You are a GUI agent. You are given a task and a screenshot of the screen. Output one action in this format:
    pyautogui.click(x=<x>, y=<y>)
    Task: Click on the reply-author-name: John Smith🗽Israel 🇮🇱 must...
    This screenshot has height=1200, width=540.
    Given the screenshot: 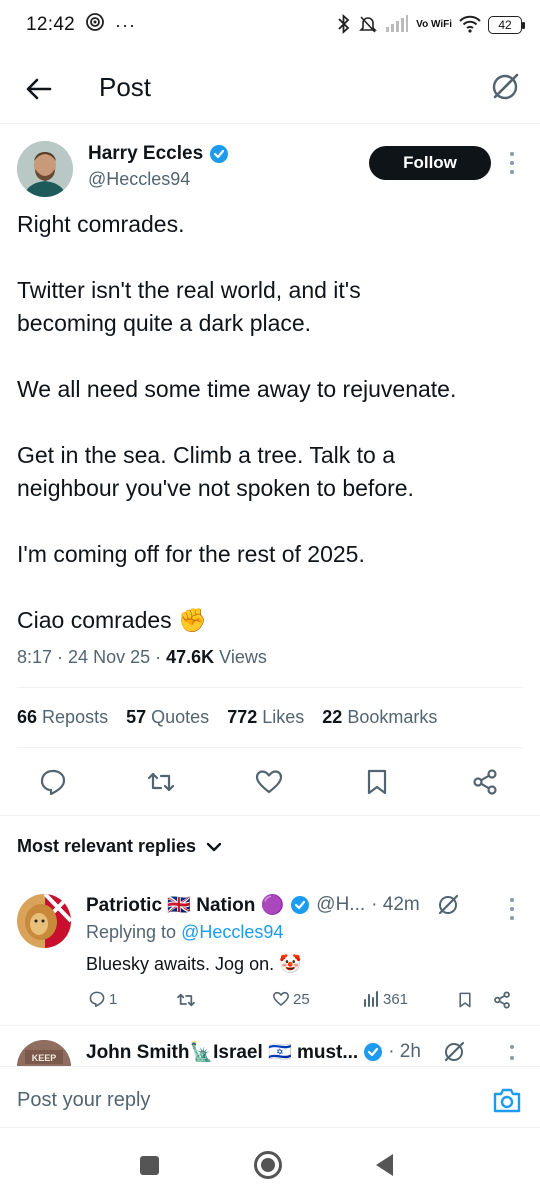 What is the action you would take?
    pyautogui.click(x=222, y=1052)
    